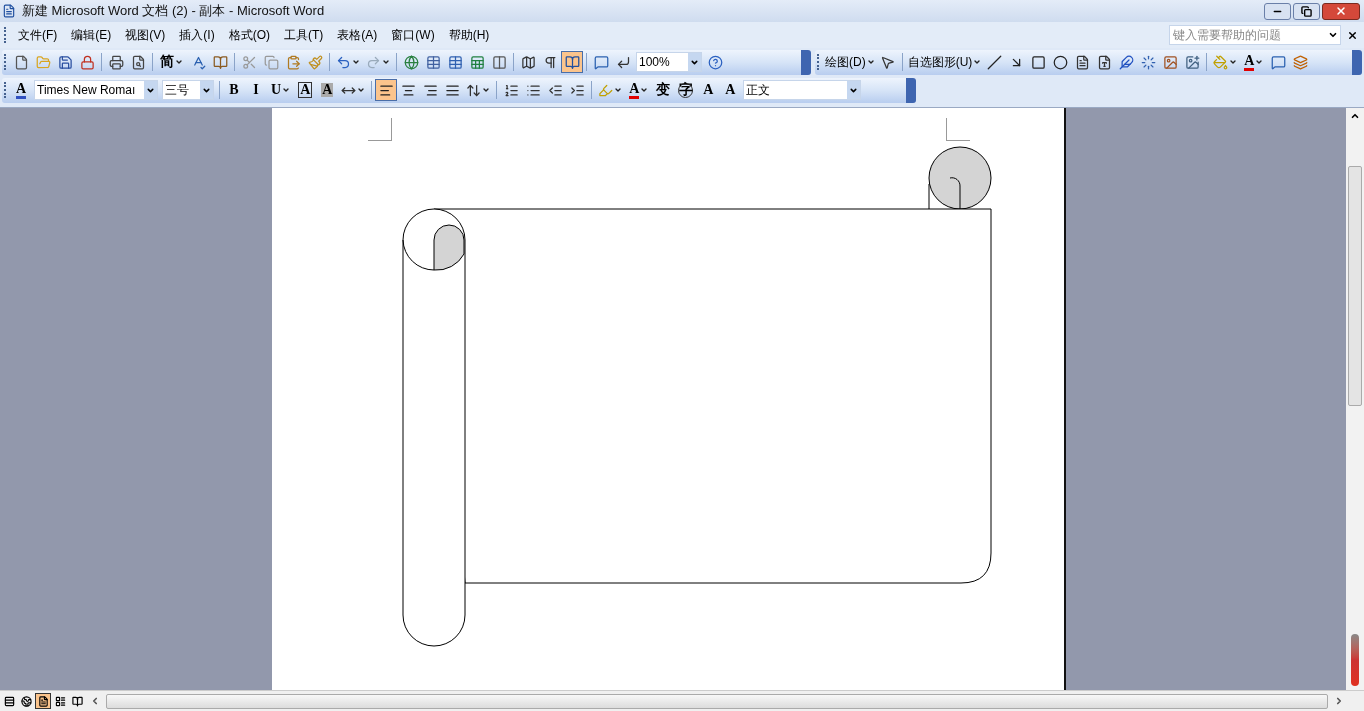  What do you see at coordinates (145, 35) in the screenshot?
I see `menu-item: 视图(V)` at bounding box center [145, 35].